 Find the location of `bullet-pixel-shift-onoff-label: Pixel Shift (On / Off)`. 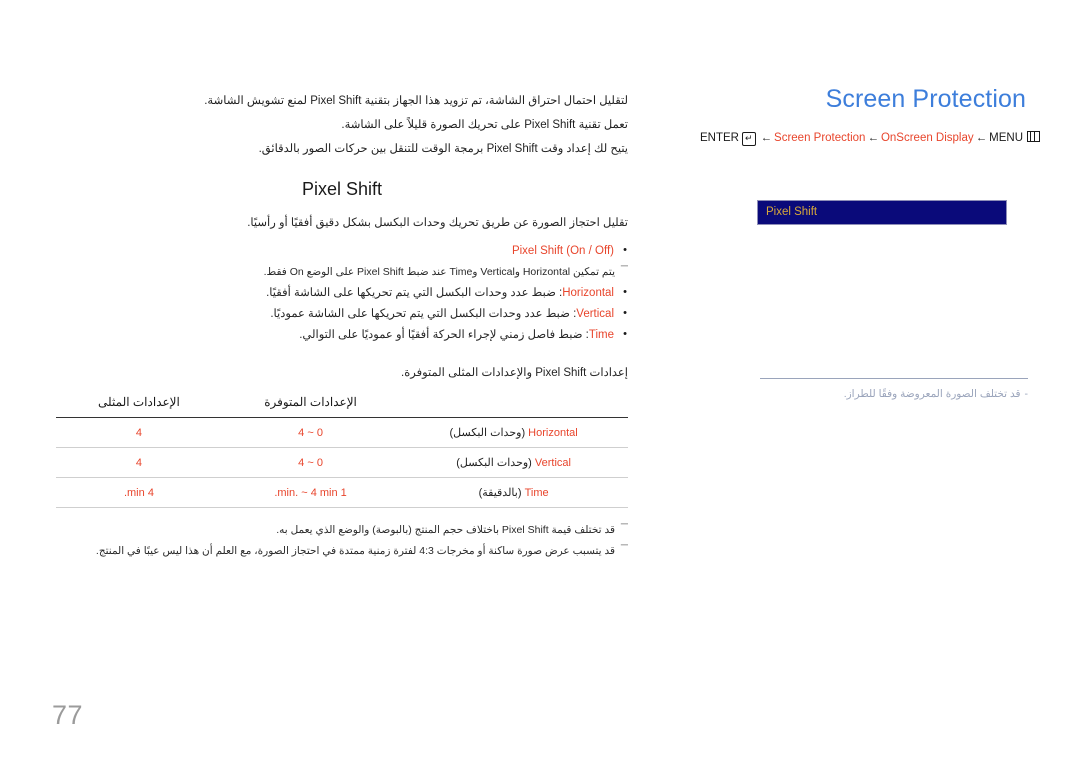

bullet-pixel-shift-onoff-label: Pixel Shift (On / Off) is located at coordinates (562, 250).